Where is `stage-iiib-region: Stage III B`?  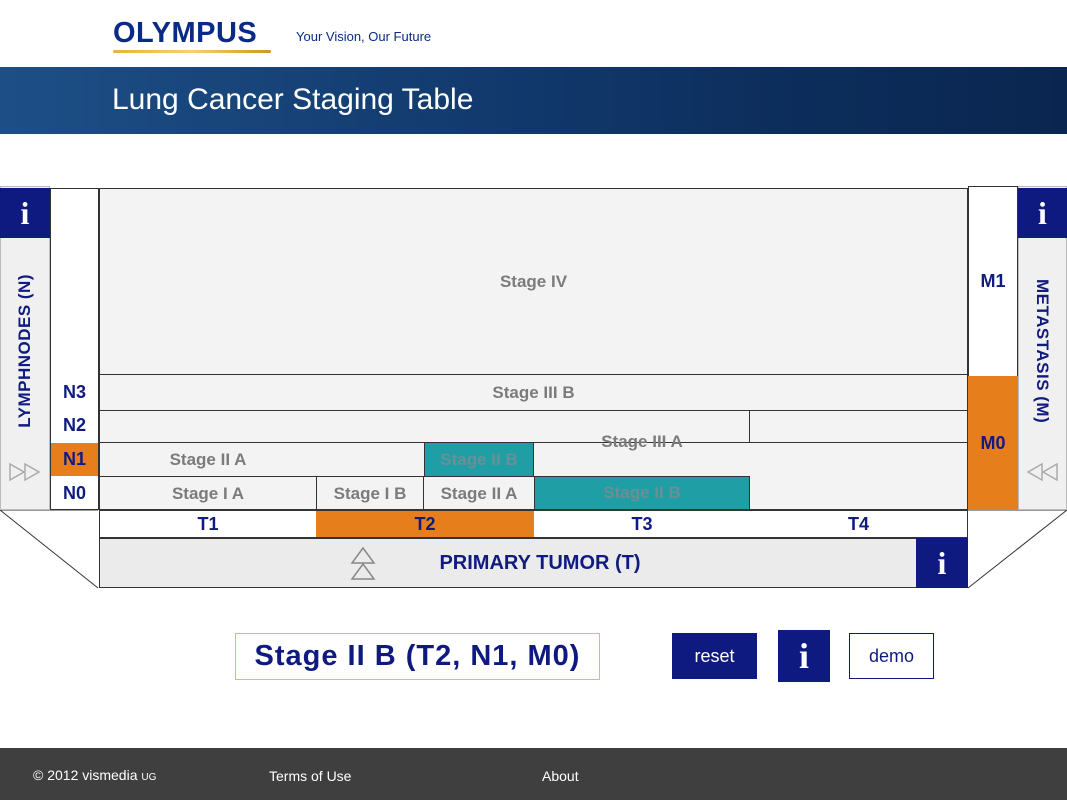
stage-iiib-region: Stage III B is located at coordinates (533, 393).